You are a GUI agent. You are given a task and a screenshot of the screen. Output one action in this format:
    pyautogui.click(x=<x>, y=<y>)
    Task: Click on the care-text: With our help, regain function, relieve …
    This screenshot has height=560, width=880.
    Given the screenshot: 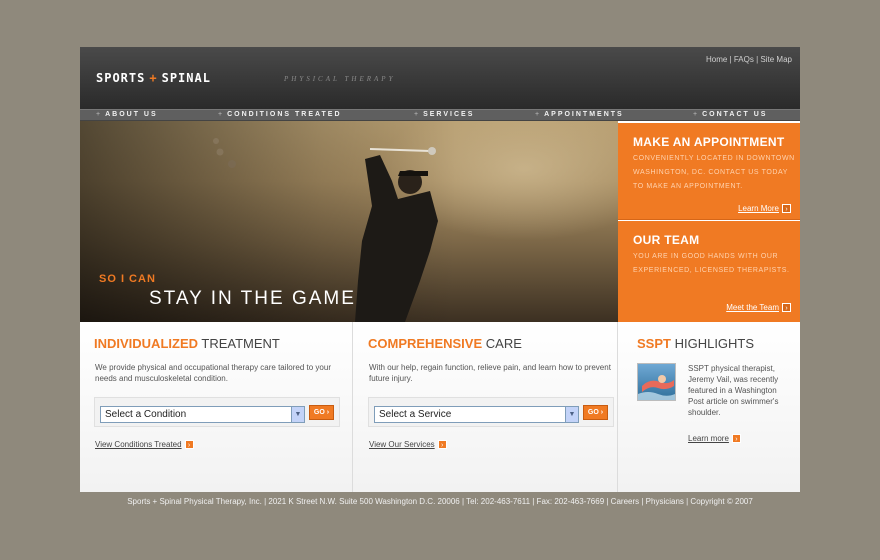 What is the action you would take?
    pyautogui.click(x=490, y=373)
    